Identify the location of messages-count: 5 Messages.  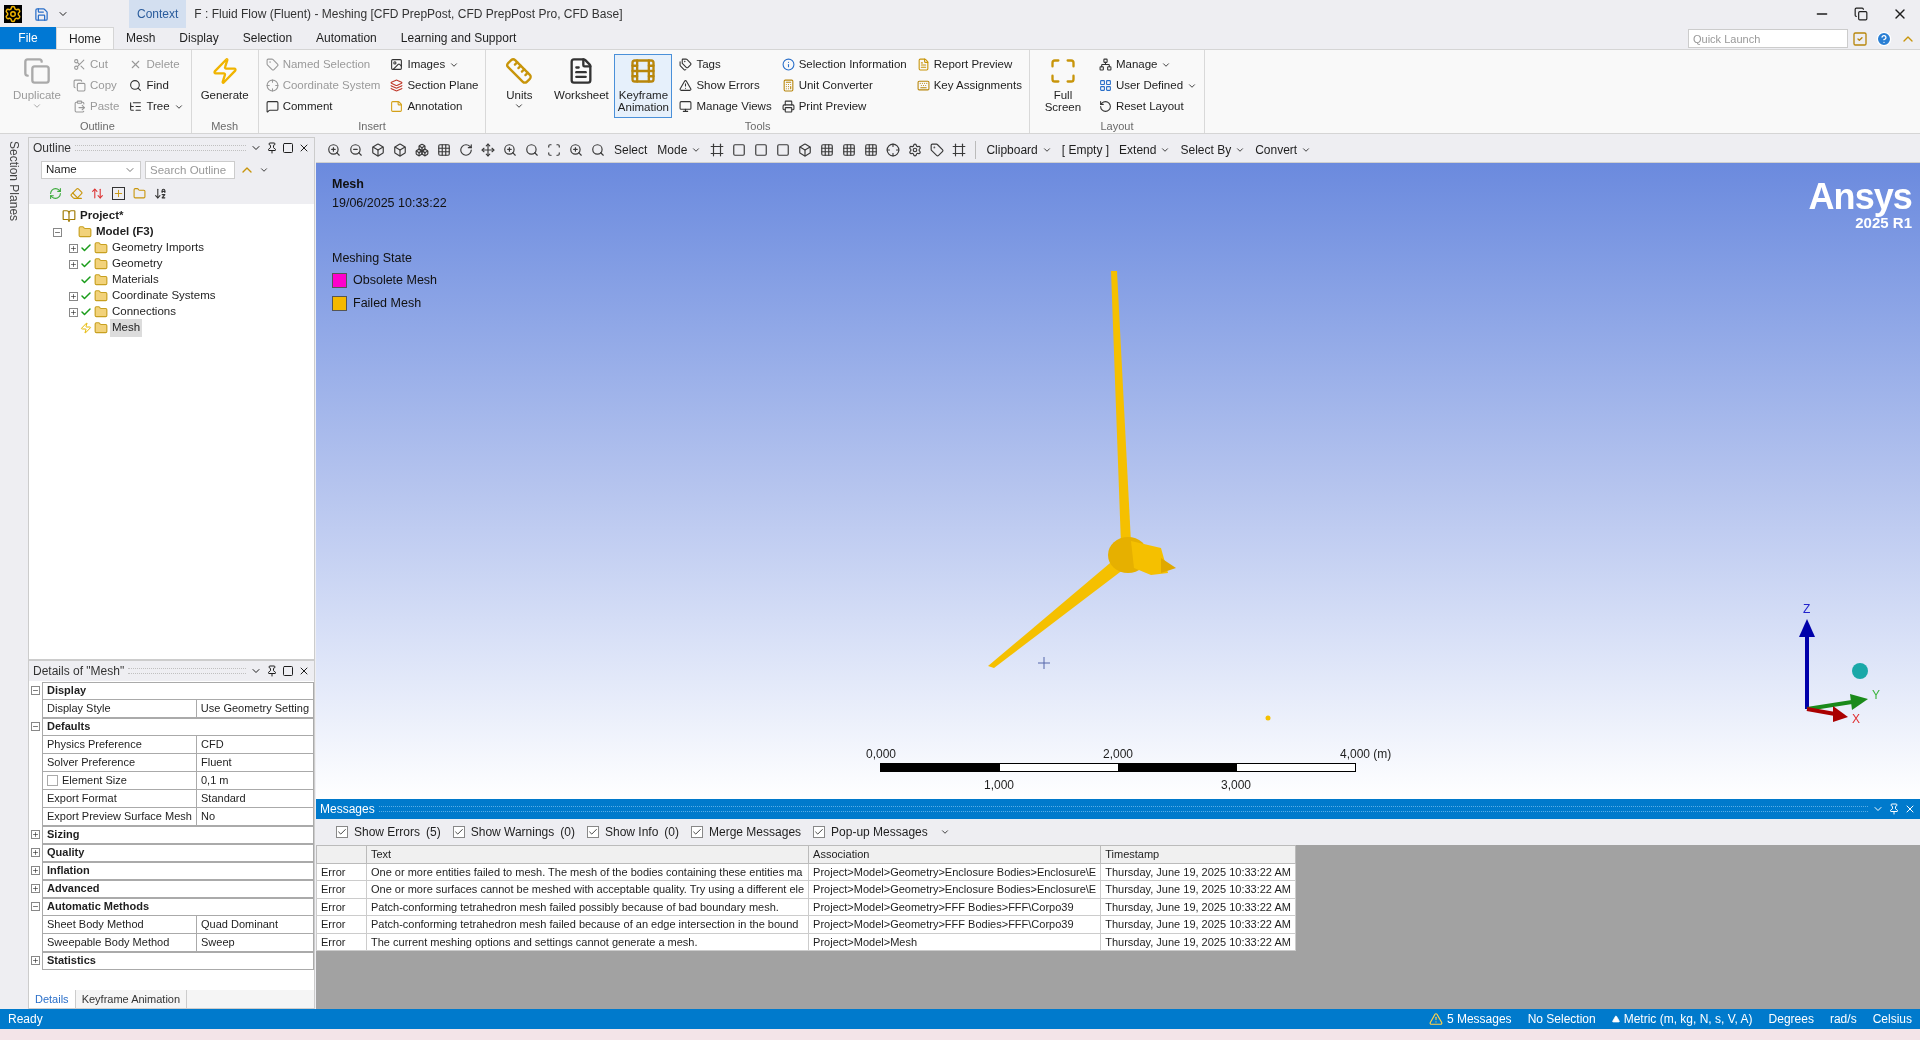
(1479, 1019).